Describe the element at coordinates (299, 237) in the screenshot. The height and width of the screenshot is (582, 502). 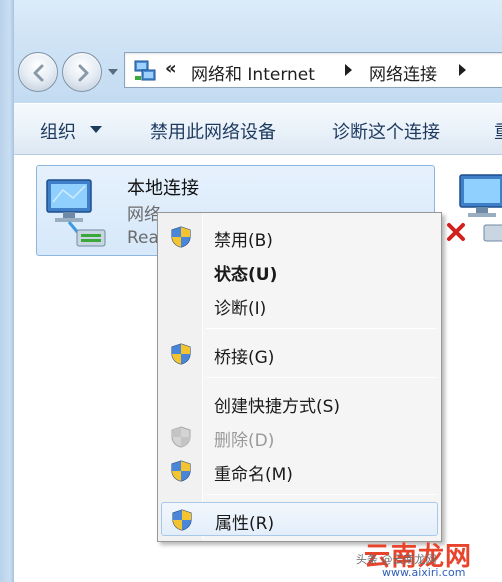
I see `menu-item-disable: 禁用(B)` at that location.